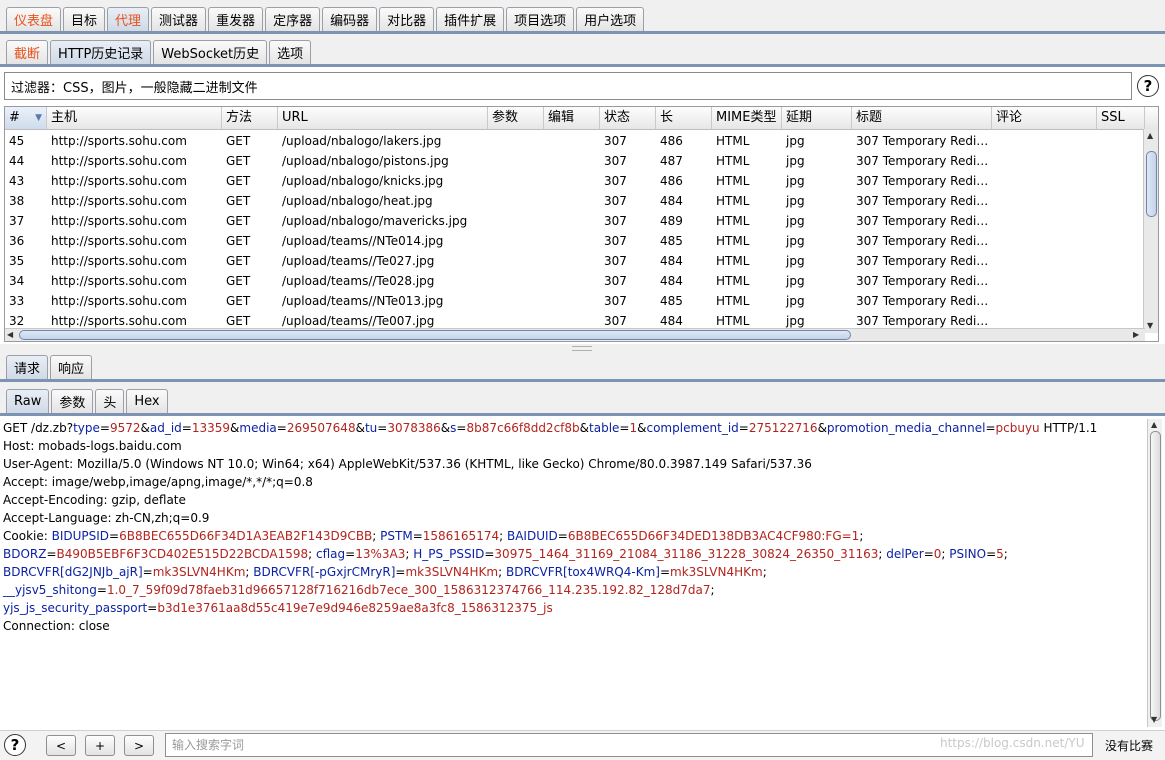 The height and width of the screenshot is (760, 1165). What do you see at coordinates (139, 745) in the screenshot?
I see `next-match-button: >` at bounding box center [139, 745].